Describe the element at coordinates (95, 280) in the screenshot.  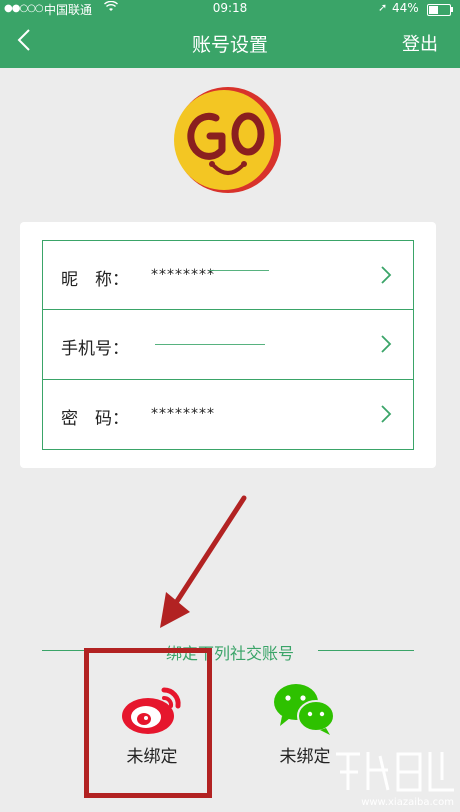
I see `nickname-label: 昵 称：` at that location.